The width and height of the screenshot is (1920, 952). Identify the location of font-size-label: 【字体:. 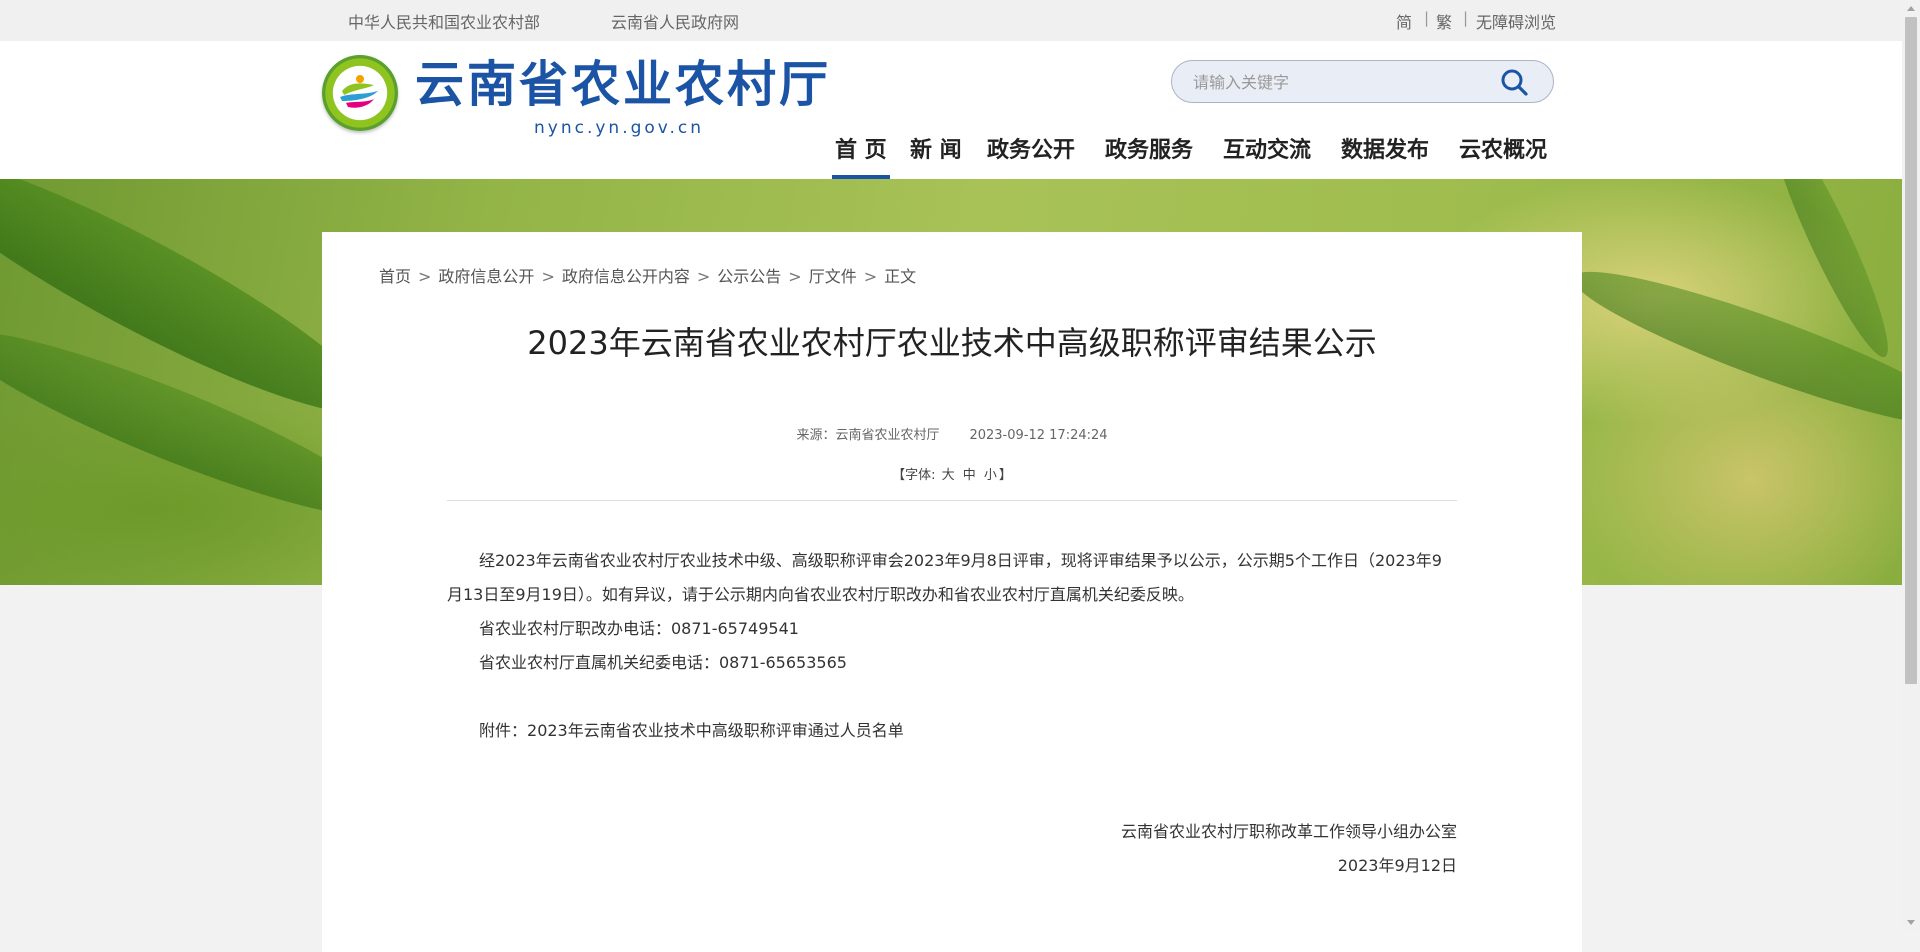
(914, 475).